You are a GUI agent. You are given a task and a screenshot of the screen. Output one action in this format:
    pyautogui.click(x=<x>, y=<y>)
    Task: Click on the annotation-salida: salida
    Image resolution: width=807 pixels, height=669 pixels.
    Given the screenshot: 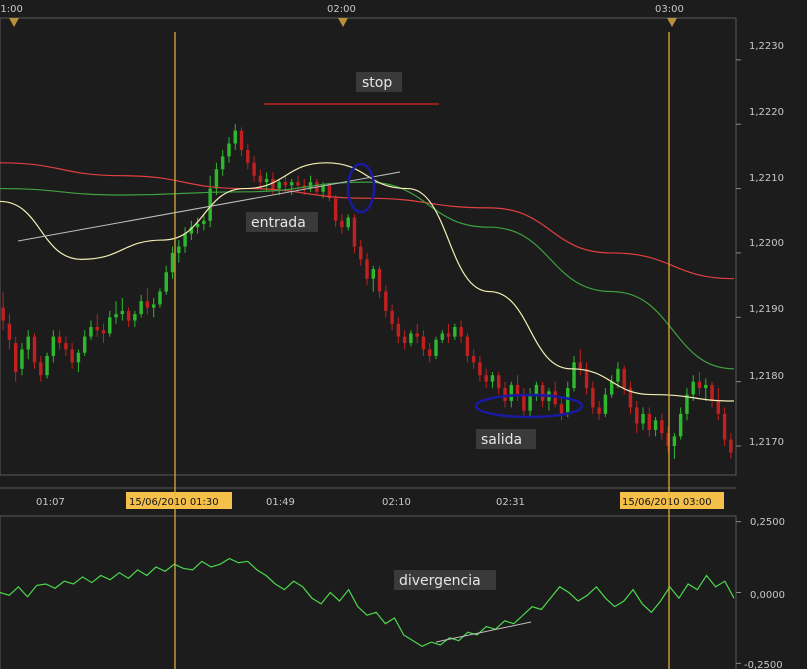 What is the action you would take?
    pyautogui.click(x=501, y=440)
    